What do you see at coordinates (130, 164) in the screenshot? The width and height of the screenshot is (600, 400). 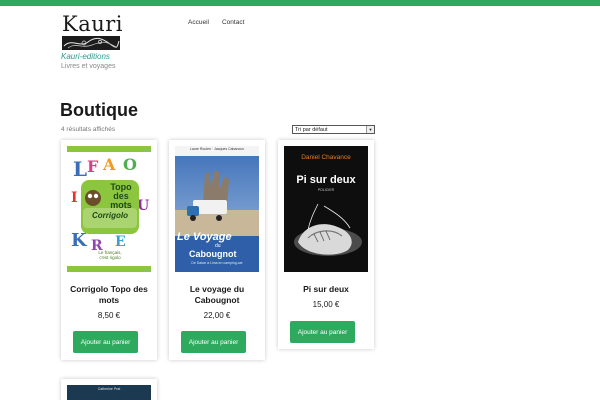 I see `svg-text: O` at bounding box center [130, 164].